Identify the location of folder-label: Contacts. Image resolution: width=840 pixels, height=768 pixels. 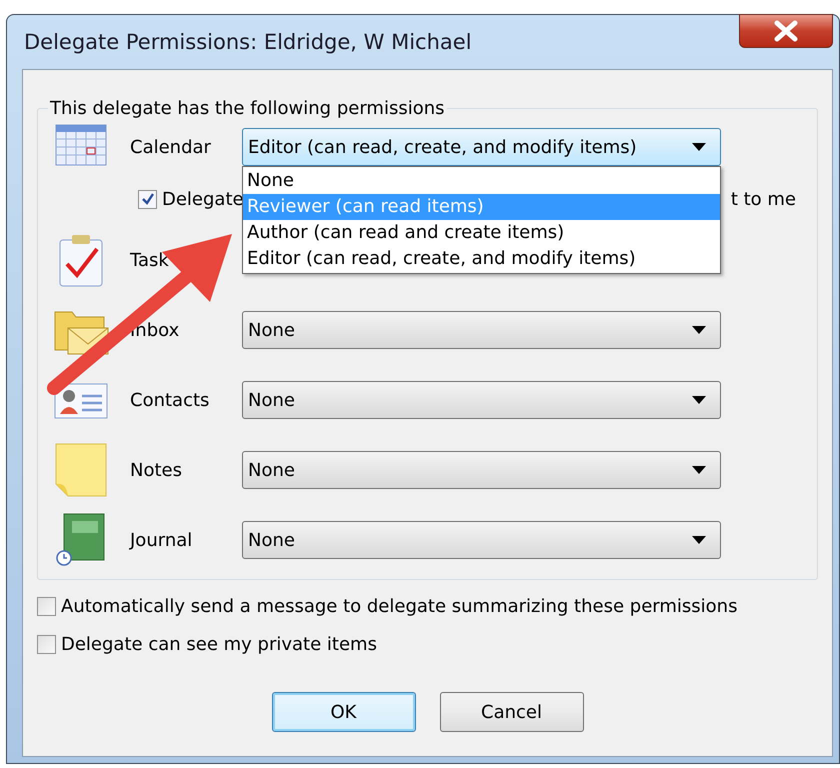
(170, 400).